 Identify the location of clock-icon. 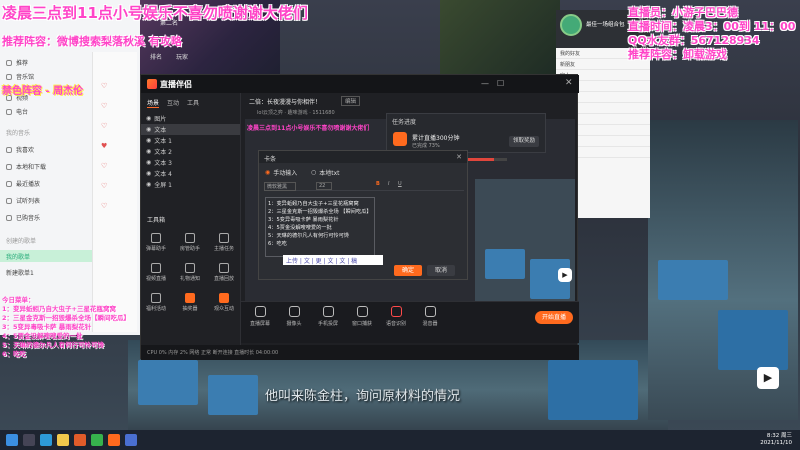
(9, 183).